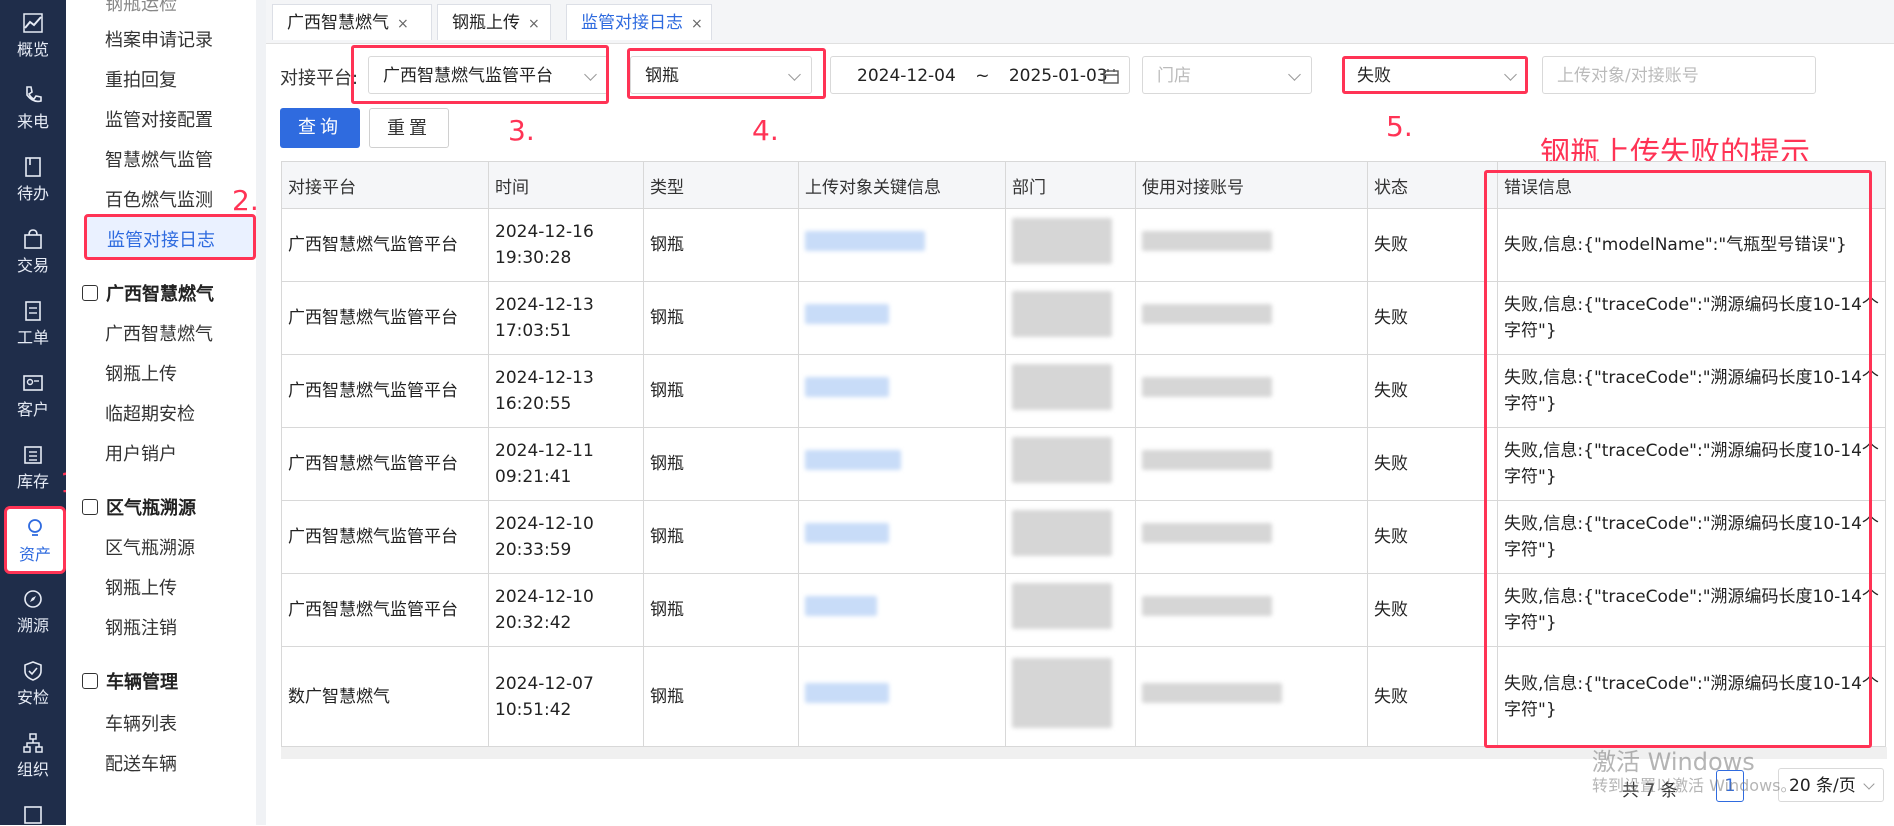 The width and height of the screenshot is (1894, 826). Describe the element at coordinates (33, 180) in the screenshot. I see `rail-item-todo: 待办` at that location.